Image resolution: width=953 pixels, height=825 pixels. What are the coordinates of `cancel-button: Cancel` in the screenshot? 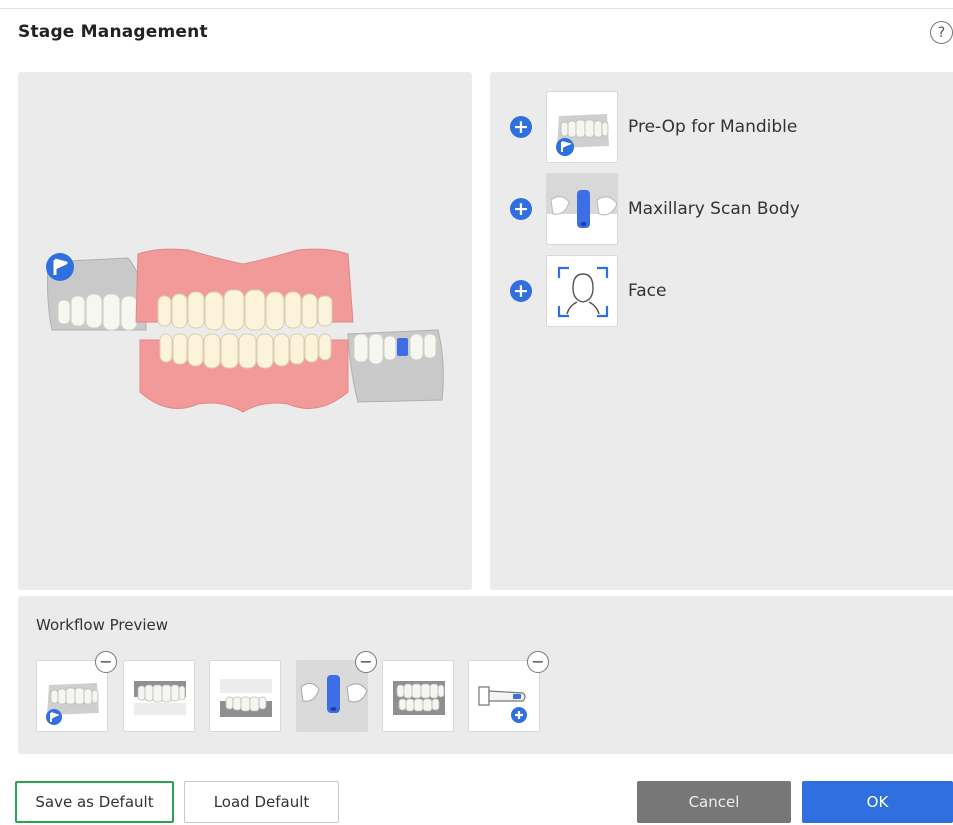 It's located at (714, 802).